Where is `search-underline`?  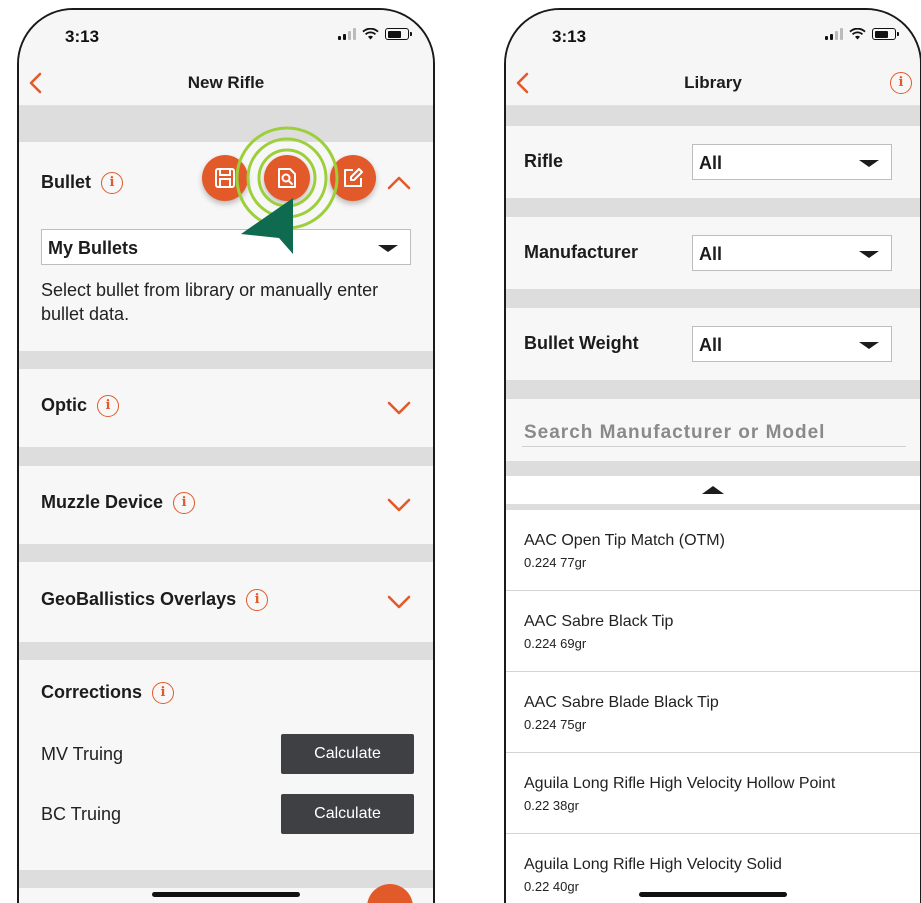 search-underline is located at coordinates (714, 446).